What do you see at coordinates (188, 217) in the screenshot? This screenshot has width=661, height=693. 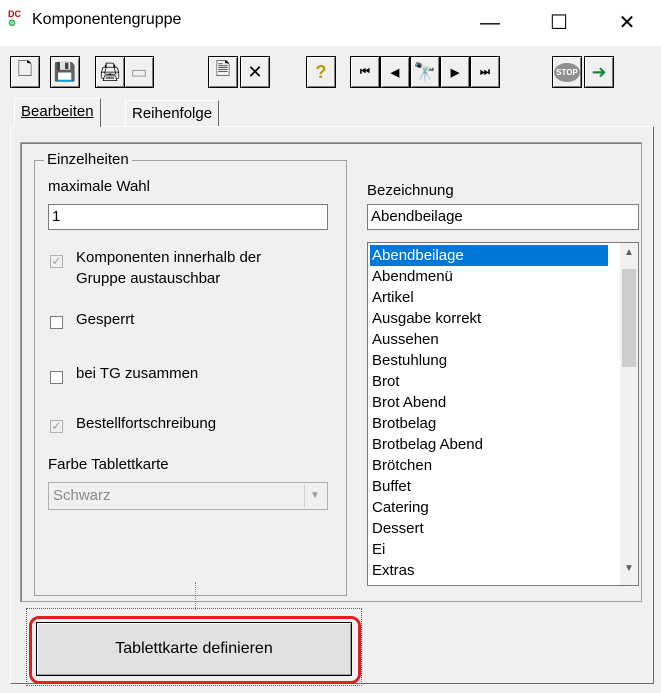 I see `max-choice-input: 1` at bounding box center [188, 217].